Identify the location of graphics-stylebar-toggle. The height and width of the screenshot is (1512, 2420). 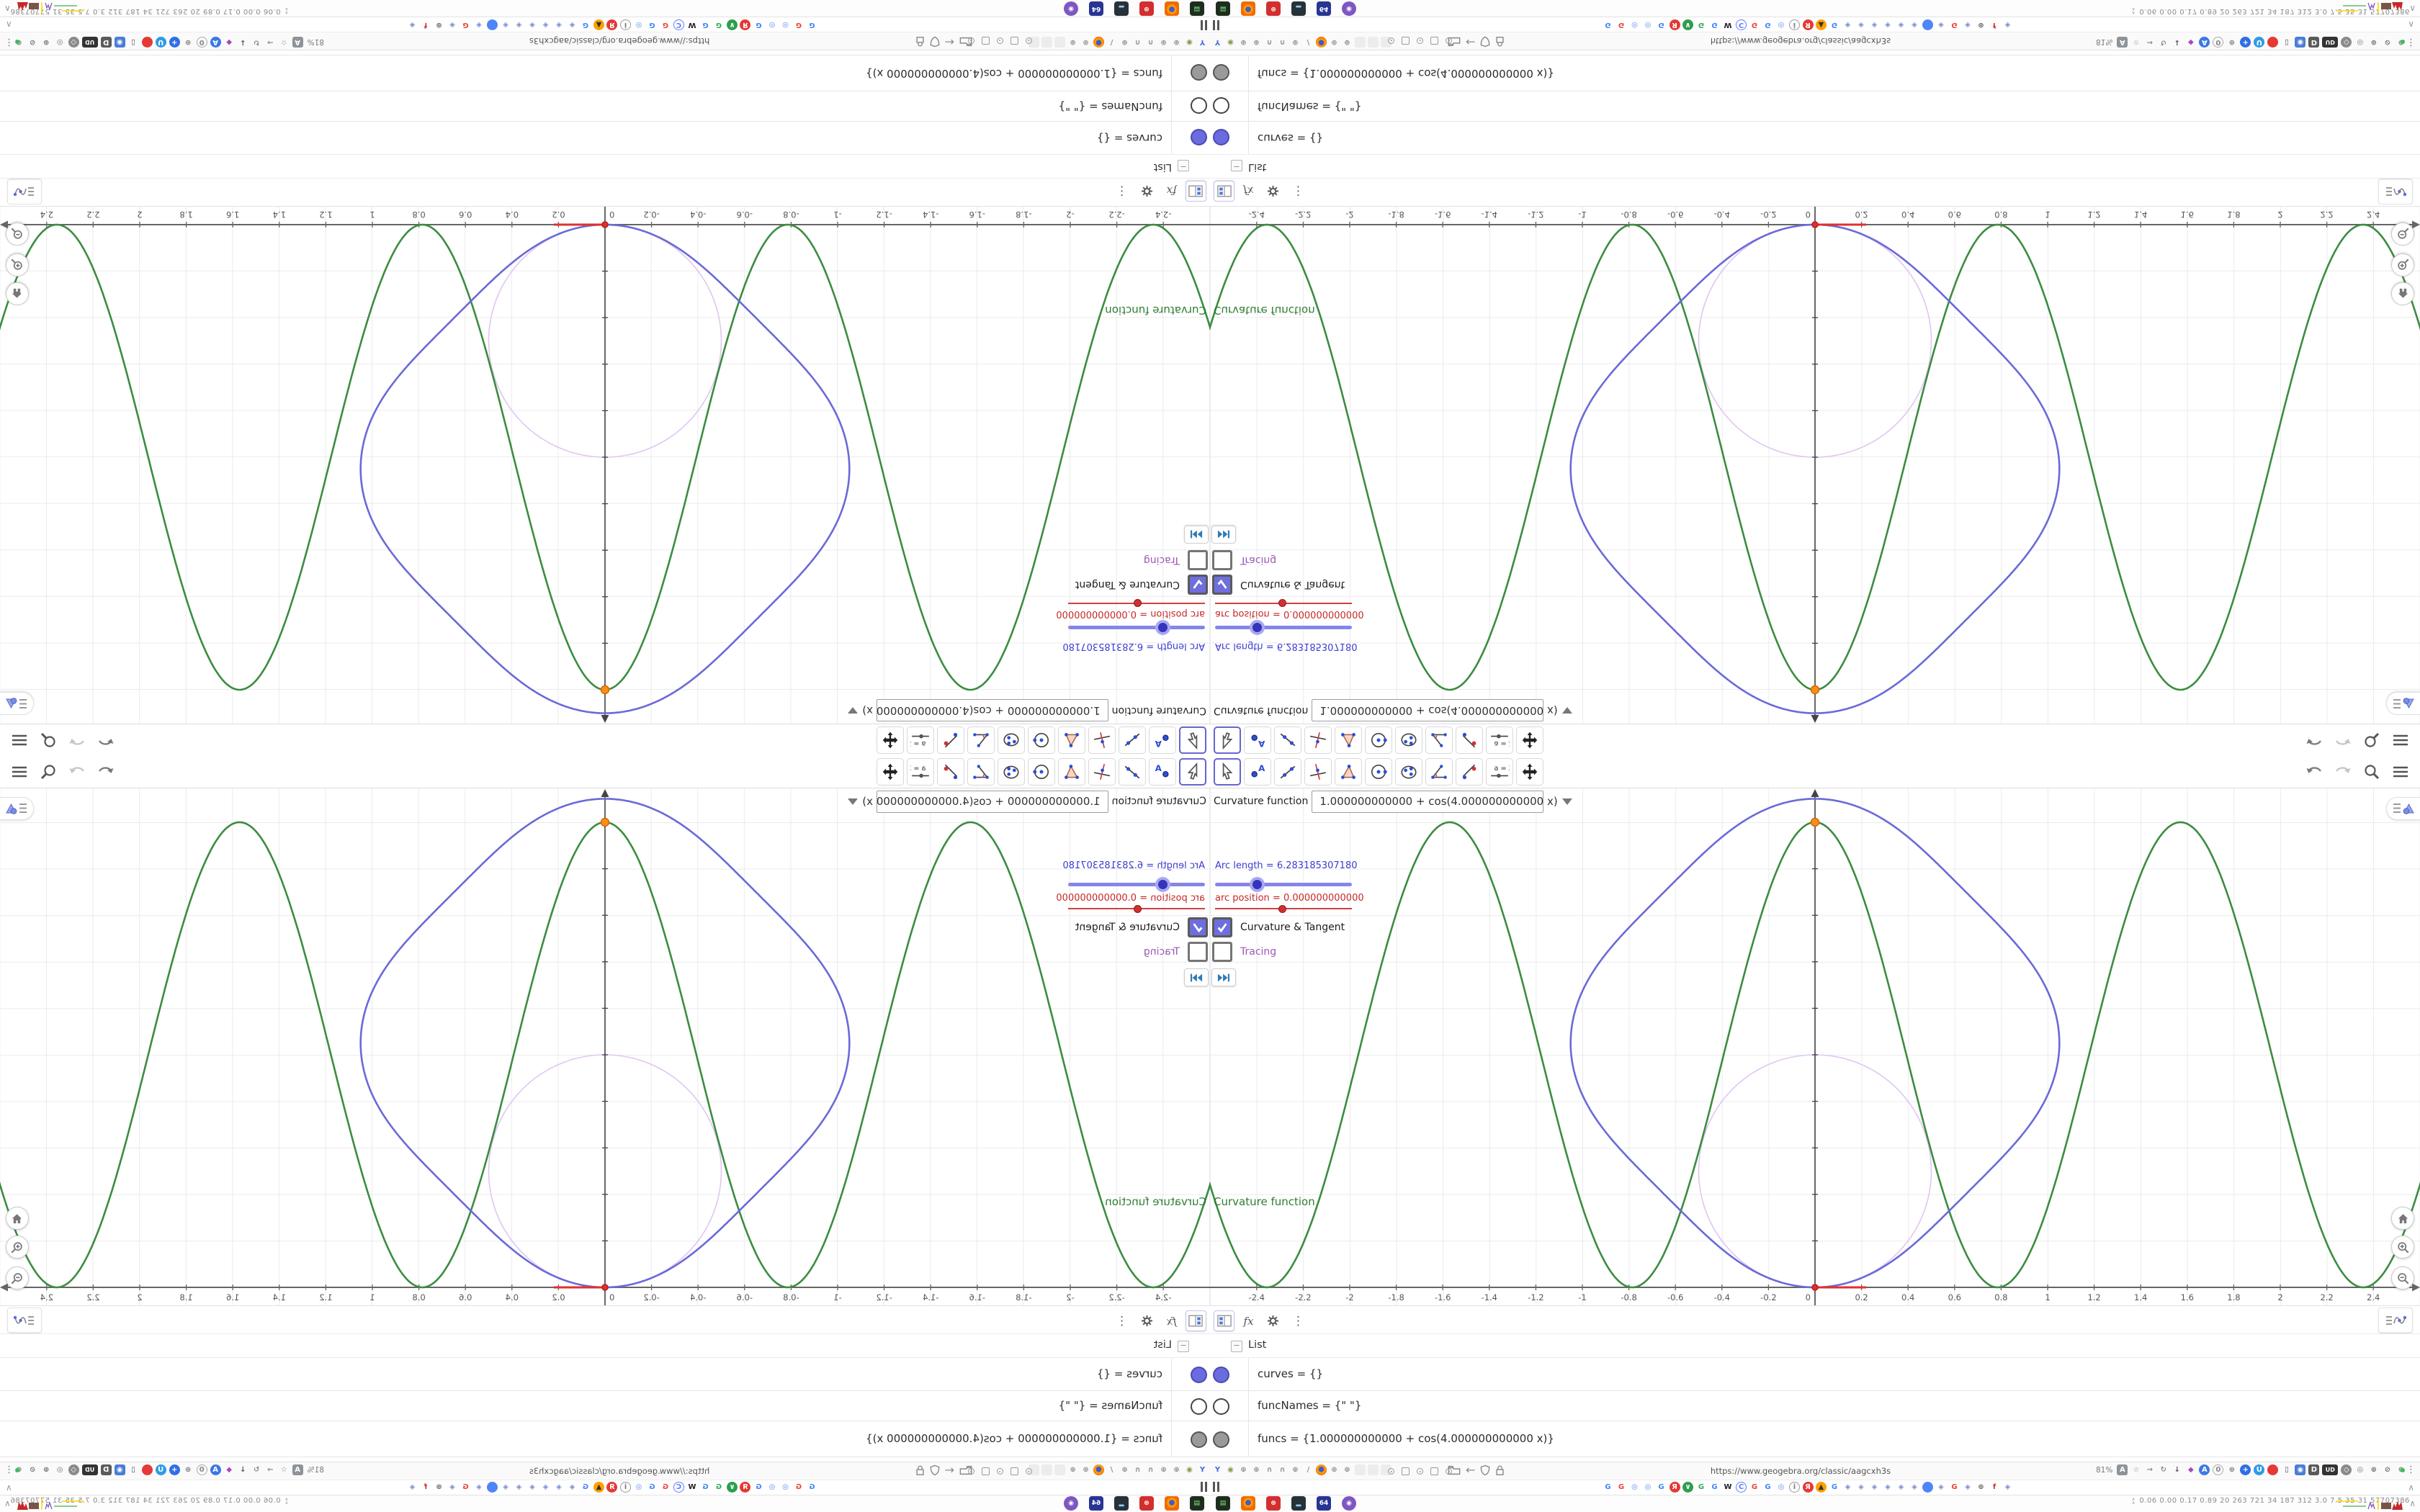
(17, 808).